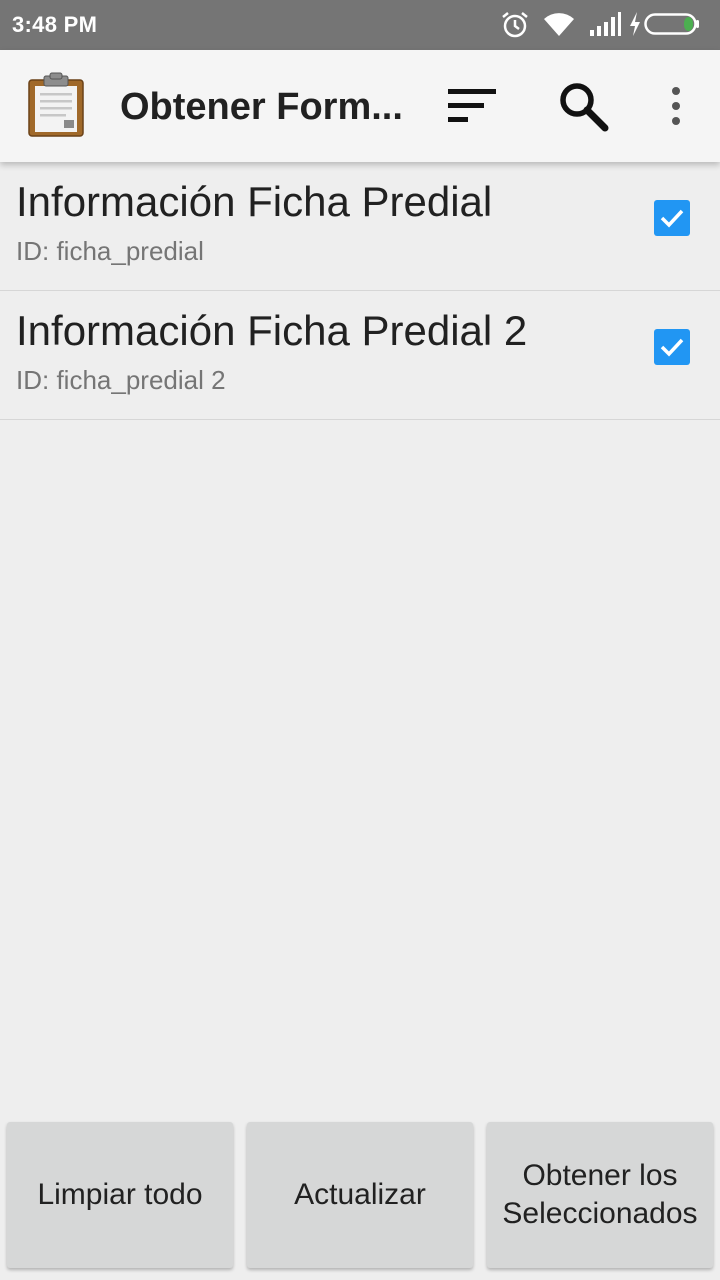 The height and width of the screenshot is (1280, 720). I want to click on refresh-button: Actualizar, so click(360, 1195).